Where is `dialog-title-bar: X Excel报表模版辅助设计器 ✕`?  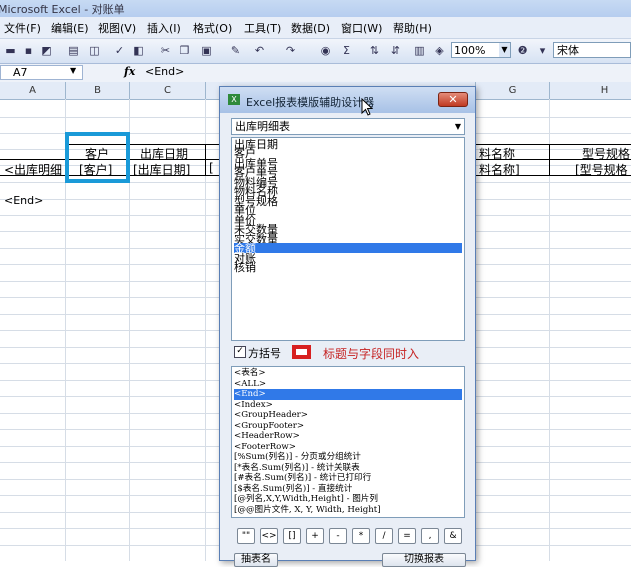
dialog-title-bar: X Excel报表模版辅助设计器 ✕ is located at coordinates (347, 100).